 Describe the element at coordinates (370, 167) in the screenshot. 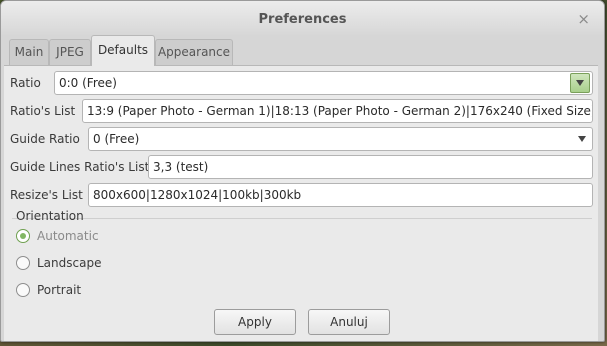

I see `guide-lines-input: 3,3 (test)` at that location.